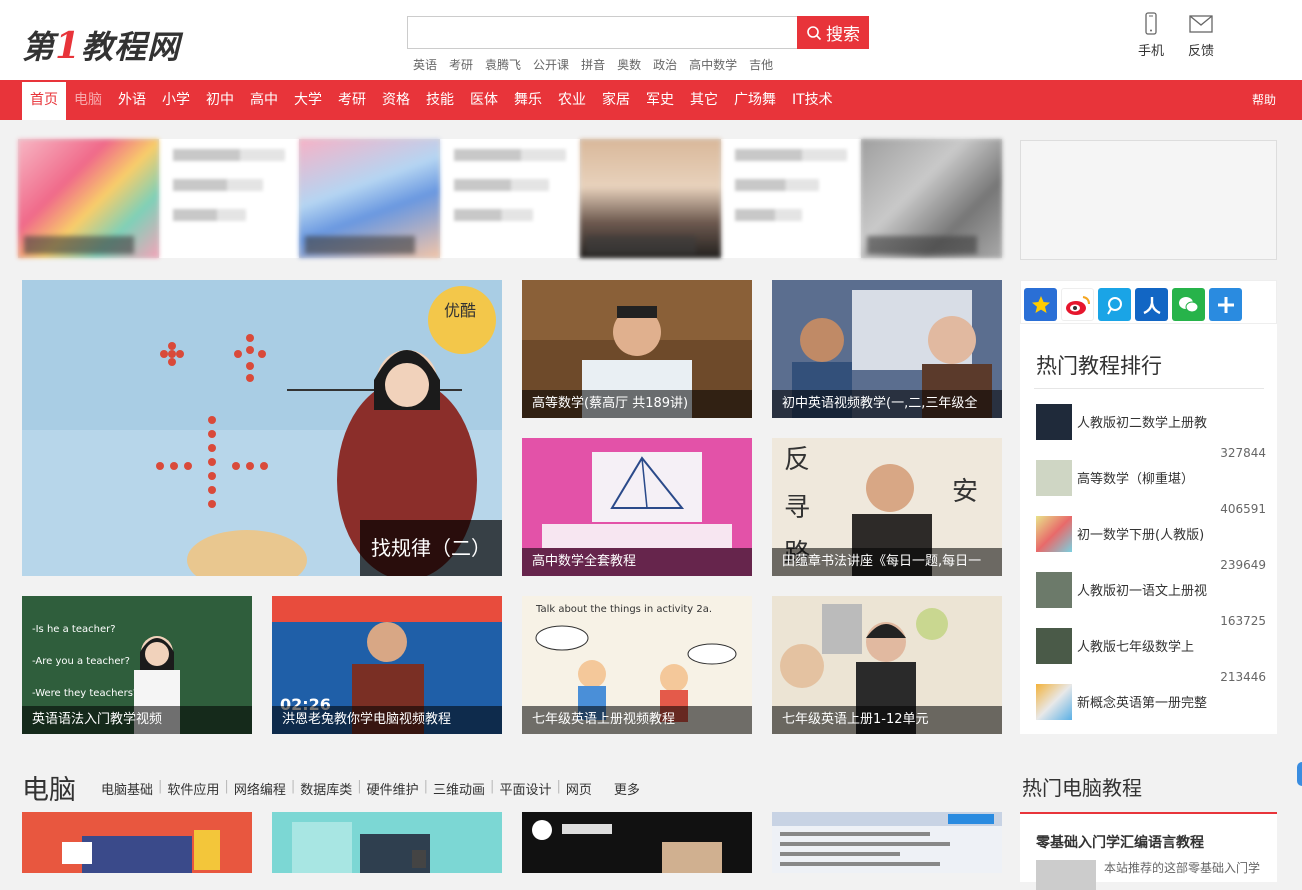 This screenshot has width=1302, height=890. I want to click on nav-item-computer: 电脑, so click(88, 100).